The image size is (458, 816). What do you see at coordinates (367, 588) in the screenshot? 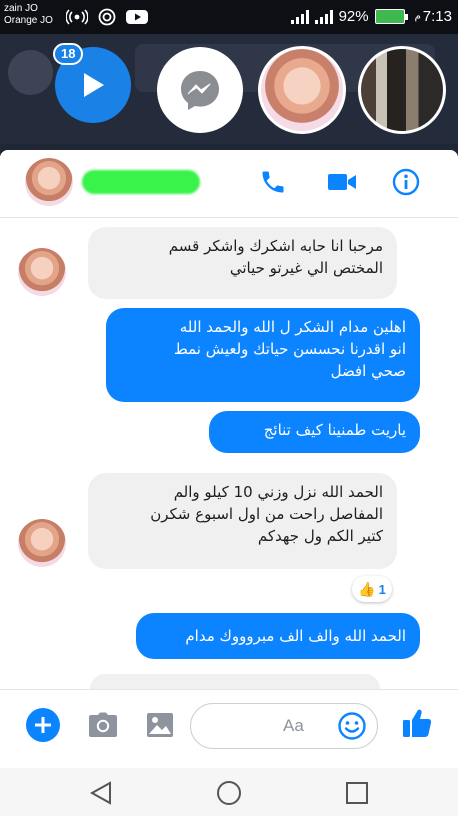
I see `thumbs-up-reaction-icon: 👍` at bounding box center [367, 588].